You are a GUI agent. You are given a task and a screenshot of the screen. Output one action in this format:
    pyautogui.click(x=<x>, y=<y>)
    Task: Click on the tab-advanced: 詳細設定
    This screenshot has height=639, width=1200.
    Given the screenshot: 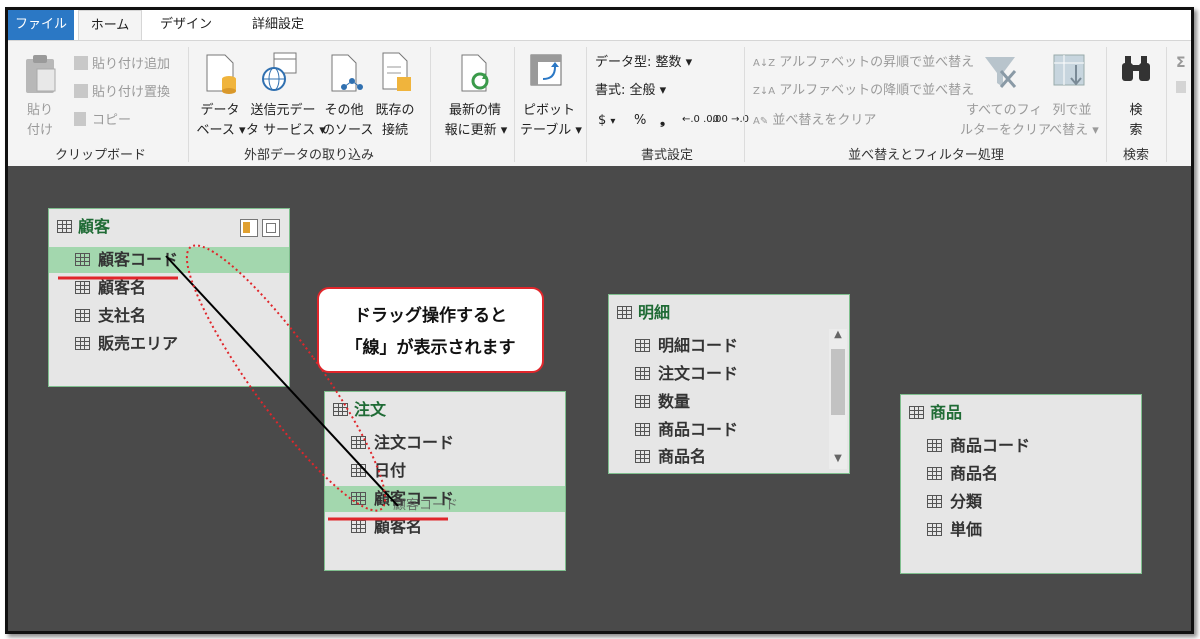 What is the action you would take?
    pyautogui.click(x=278, y=25)
    